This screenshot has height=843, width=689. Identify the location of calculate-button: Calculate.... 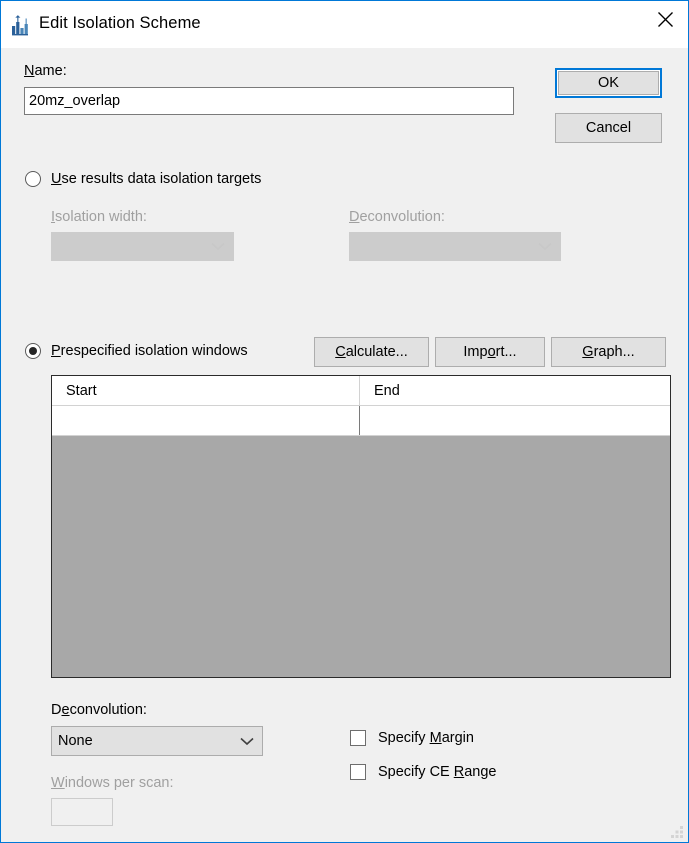
(371, 352).